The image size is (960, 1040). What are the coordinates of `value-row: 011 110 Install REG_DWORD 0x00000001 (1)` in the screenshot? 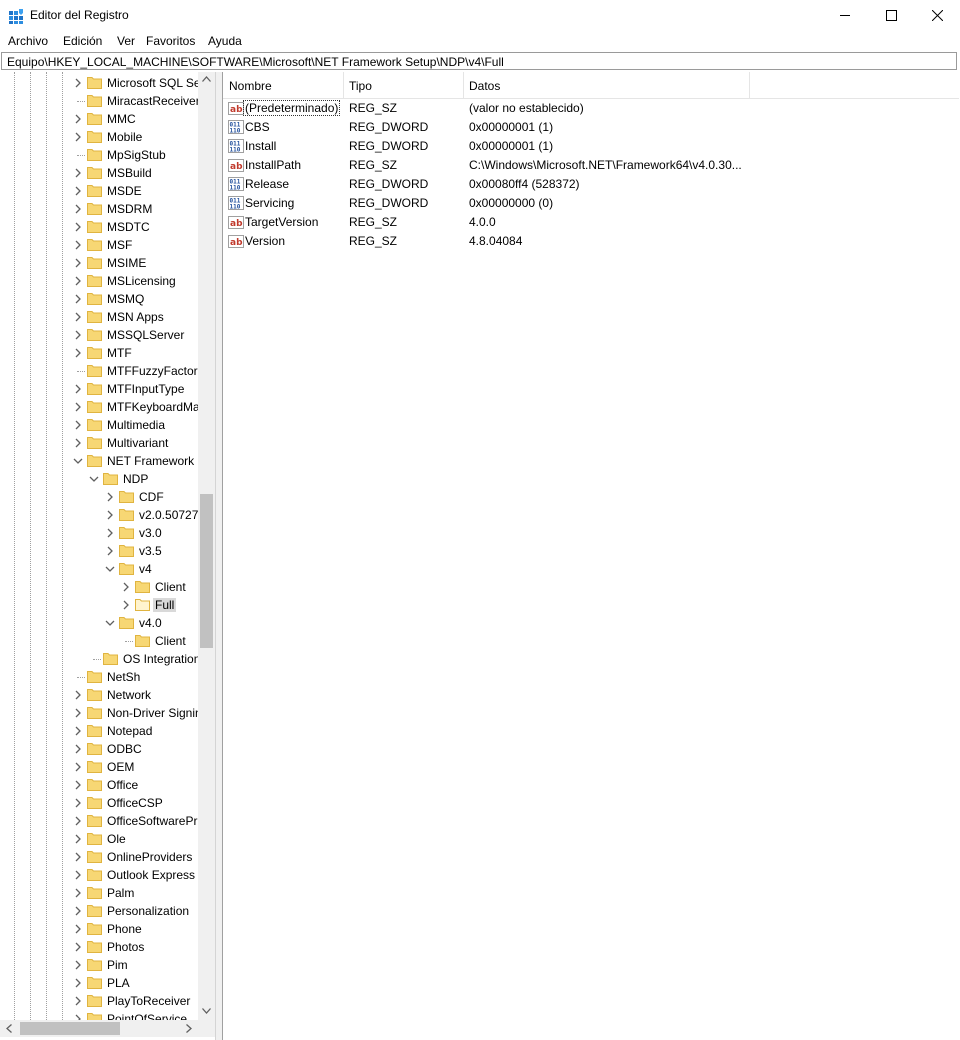 It's located at (591, 145).